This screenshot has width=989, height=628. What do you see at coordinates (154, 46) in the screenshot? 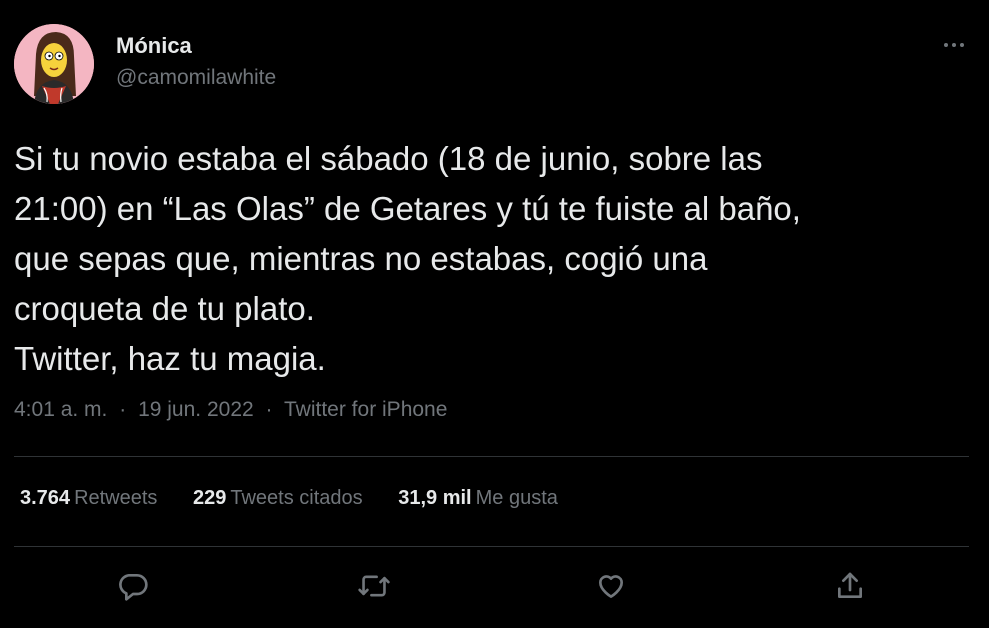
I see `author-display-name: Mónica` at bounding box center [154, 46].